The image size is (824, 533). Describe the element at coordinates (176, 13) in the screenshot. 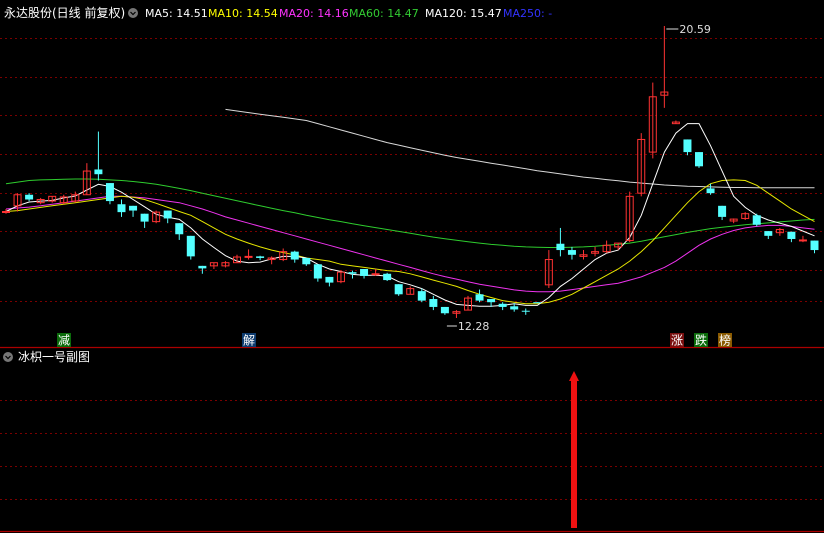

I see `ma-legend-0: MA5: 14.51` at that location.